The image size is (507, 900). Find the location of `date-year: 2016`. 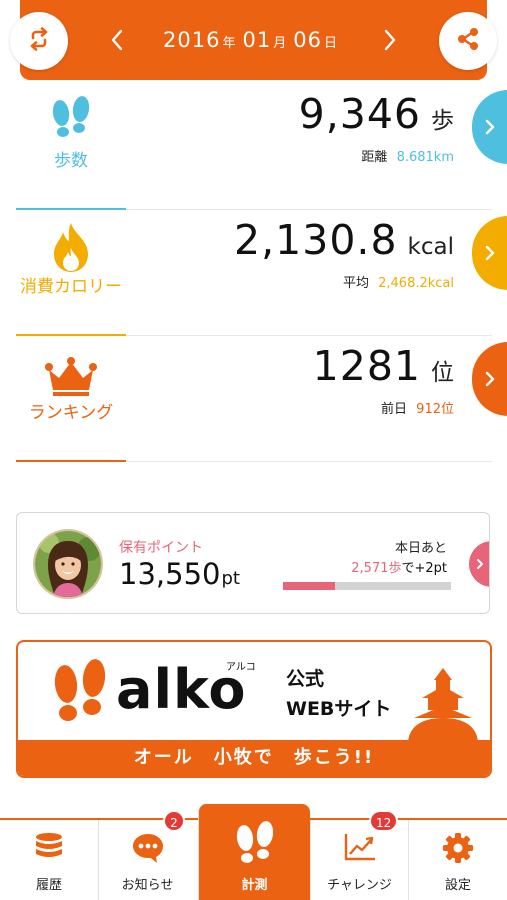

date-year: 2016 is located at coordinates (192, 40).